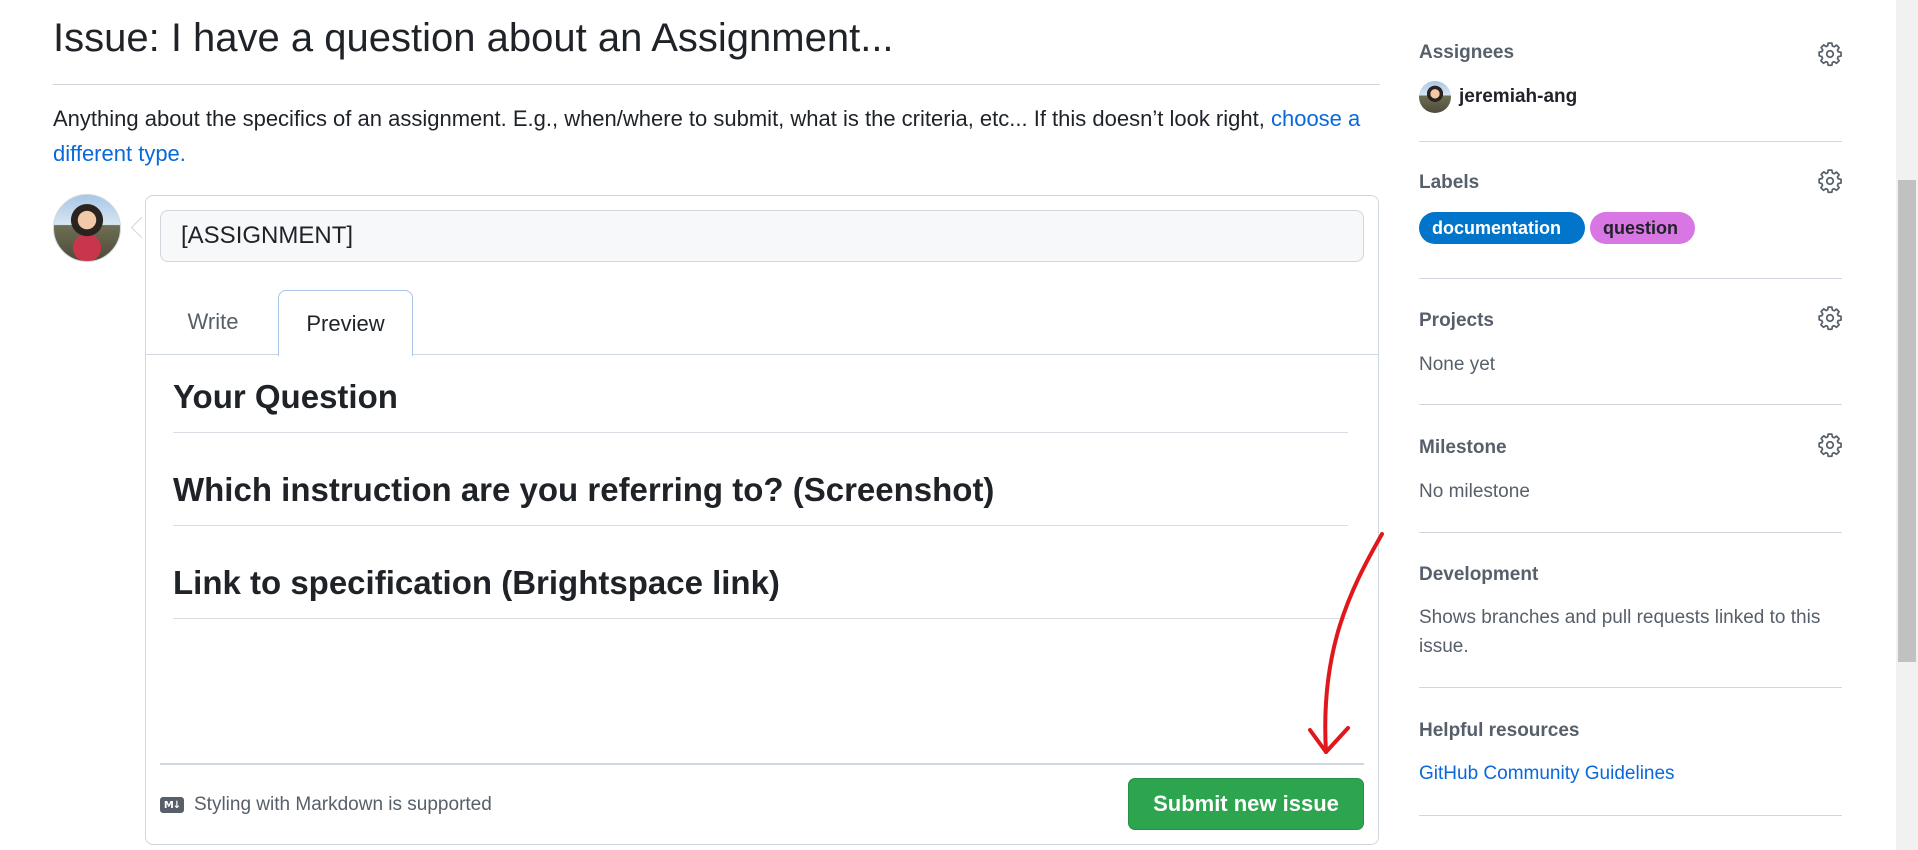 The width and height of the screenshot is (1918, 850). What do you see at coordinates (1449, 182) in the screenshot?
I see `labels-heading: Labels` at bounding box center [1449, 182].